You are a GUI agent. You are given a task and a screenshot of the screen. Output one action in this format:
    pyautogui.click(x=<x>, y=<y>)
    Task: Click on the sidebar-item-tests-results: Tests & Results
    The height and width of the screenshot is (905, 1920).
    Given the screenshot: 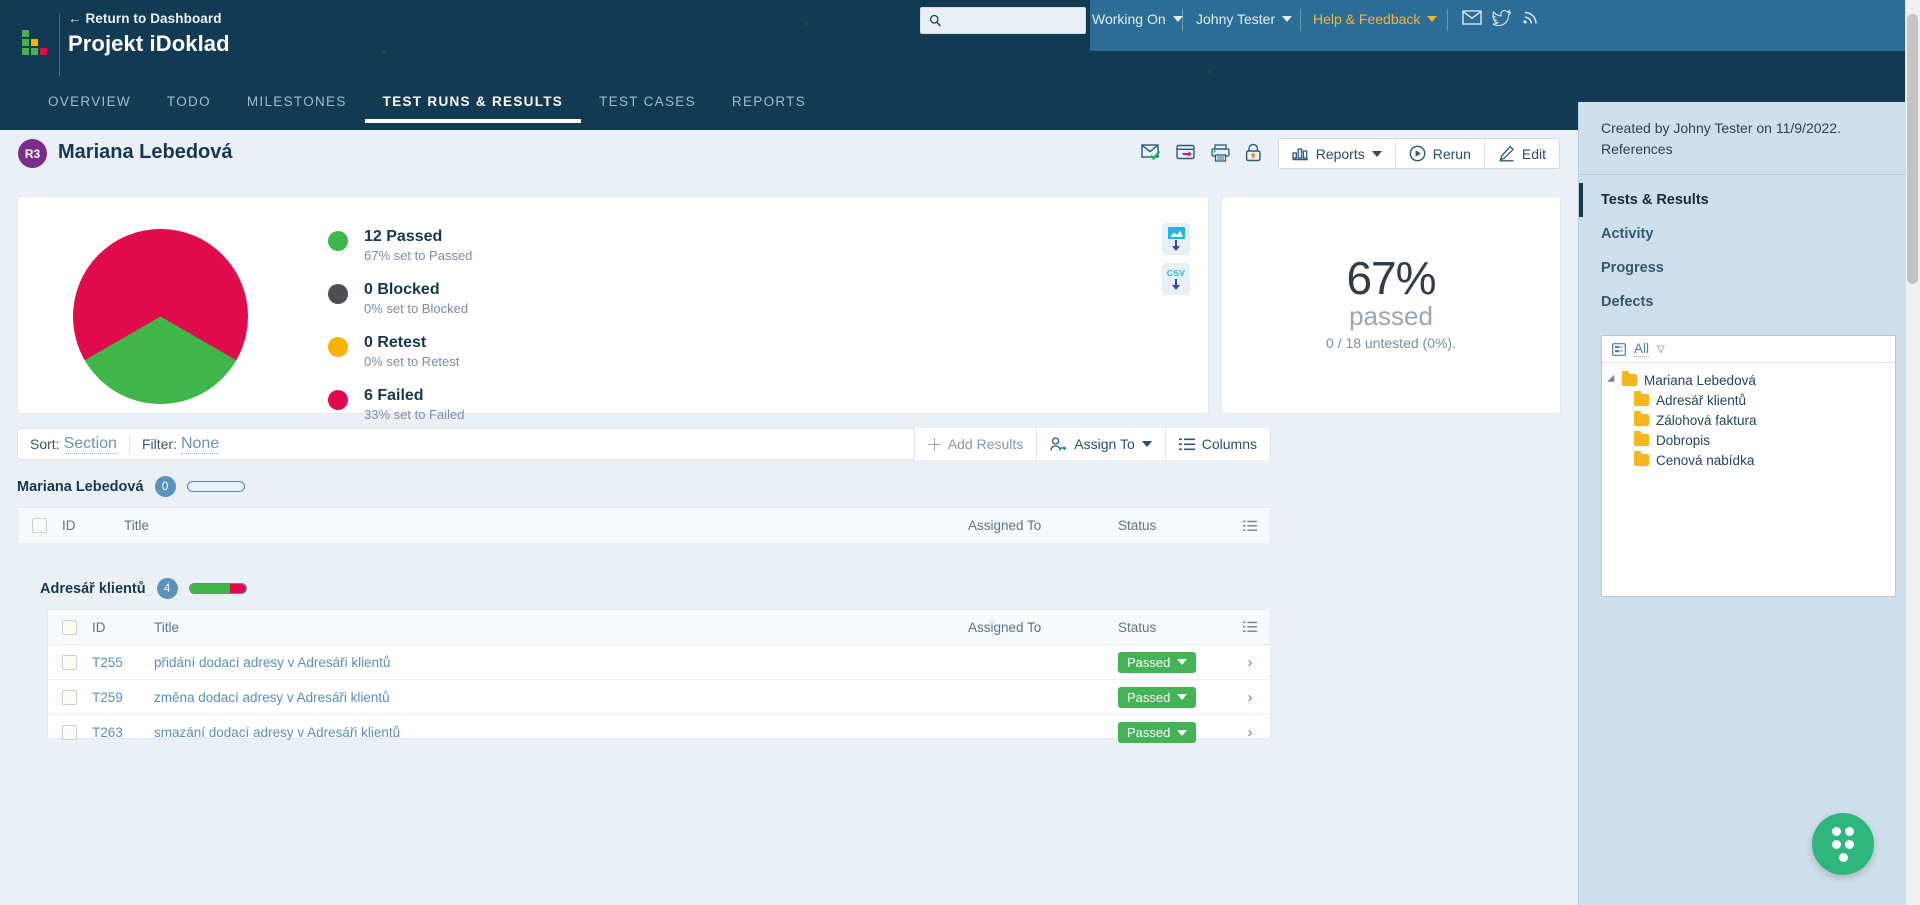 What is the action you would take?
    pyautogui.click(x=1749, y=200)
    